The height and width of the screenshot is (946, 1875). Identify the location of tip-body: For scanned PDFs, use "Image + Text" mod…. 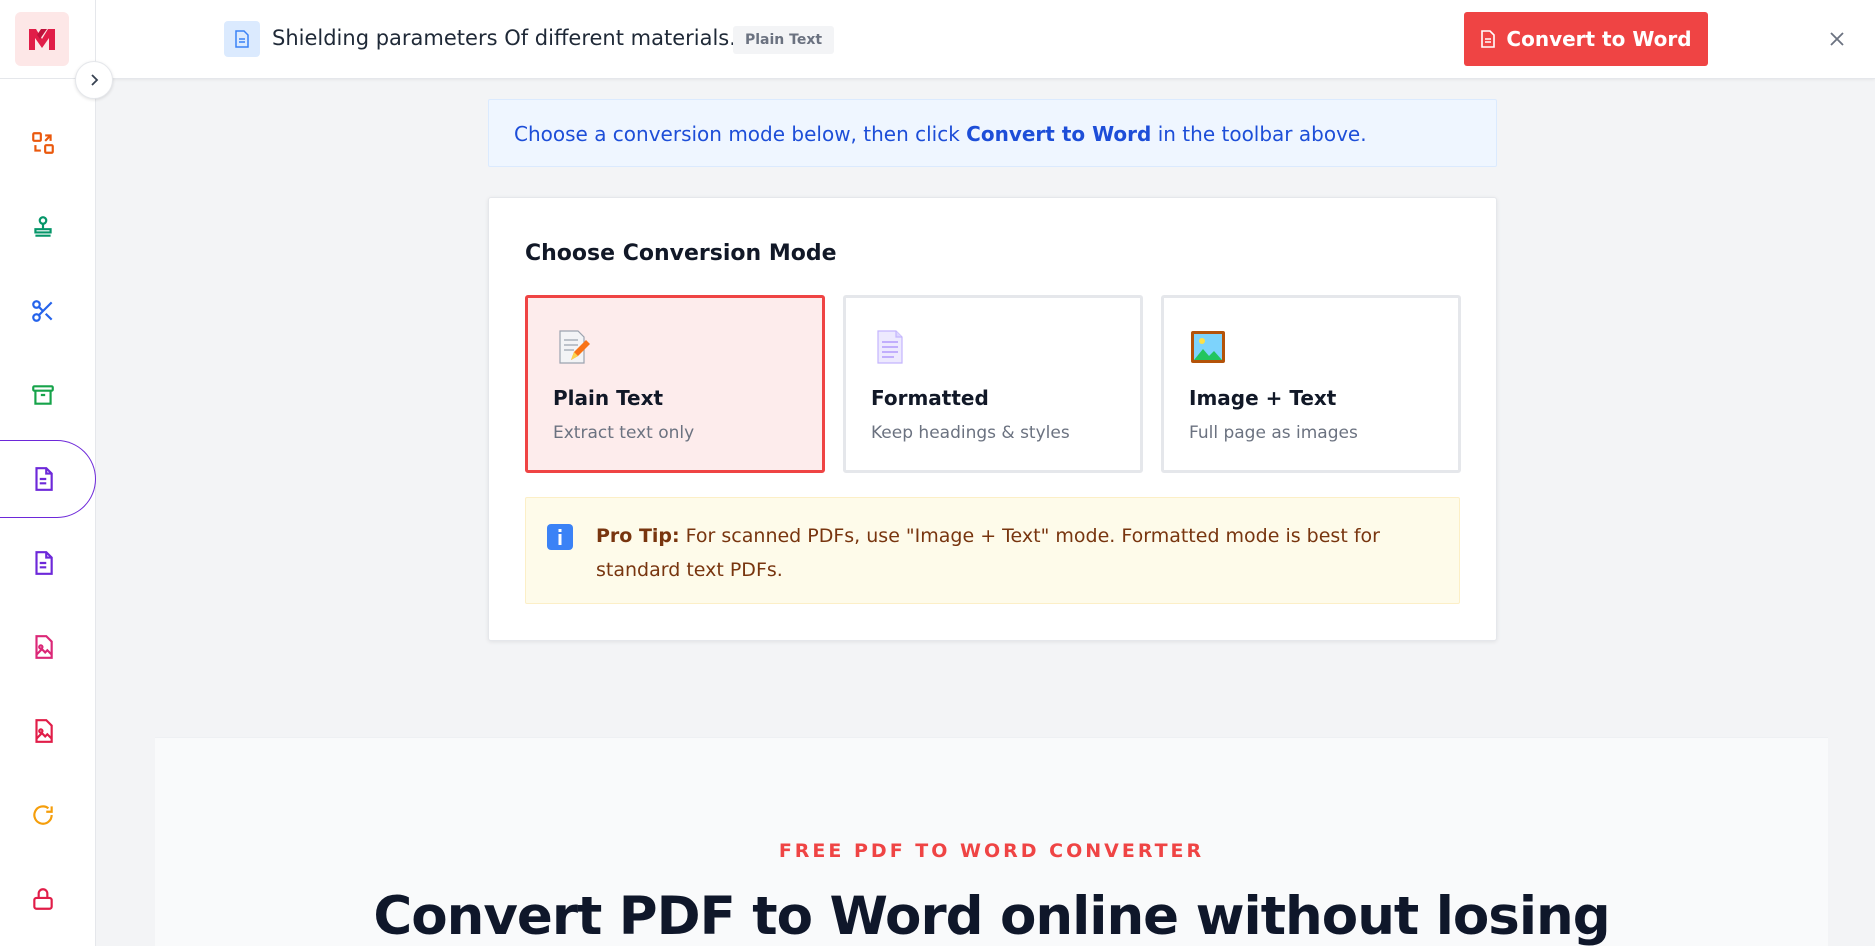
(988, 553).